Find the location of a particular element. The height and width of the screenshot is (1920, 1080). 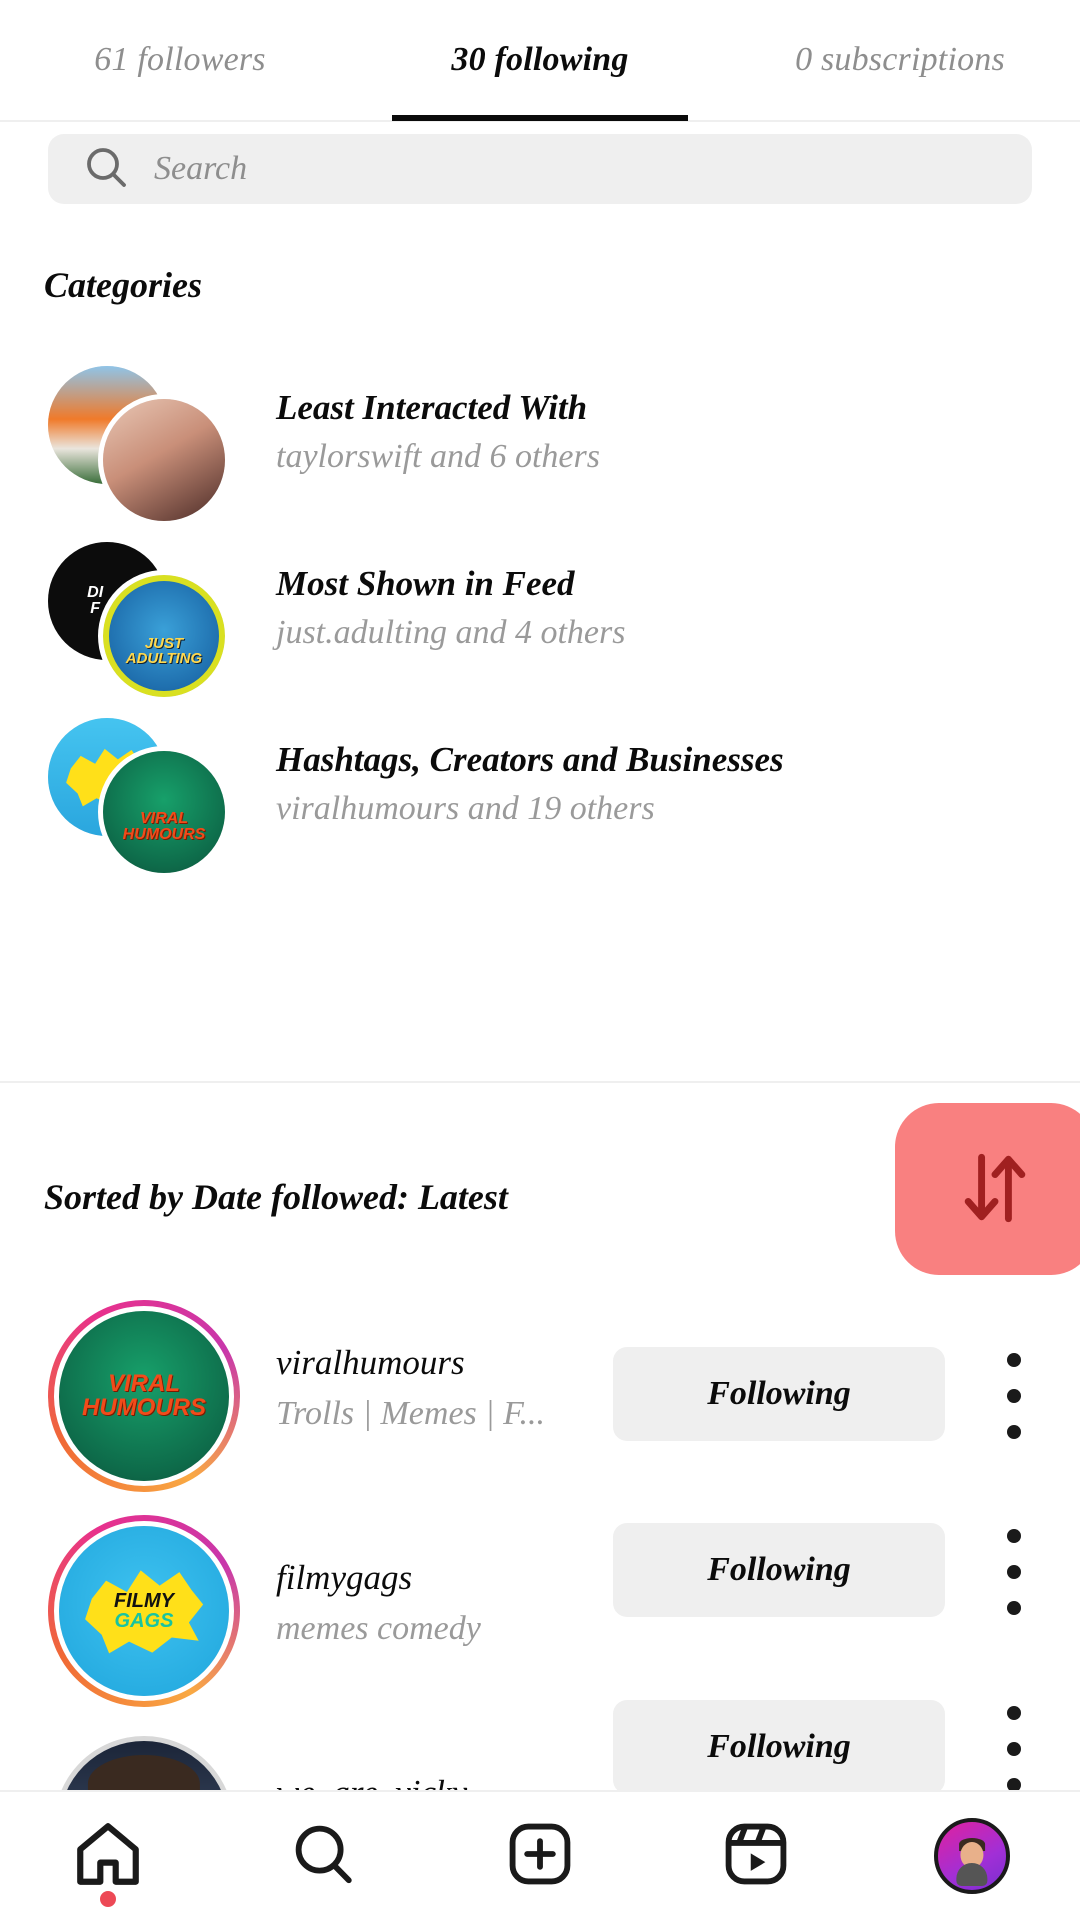

categories-heading: Categories is located at coordinates (123, 285).